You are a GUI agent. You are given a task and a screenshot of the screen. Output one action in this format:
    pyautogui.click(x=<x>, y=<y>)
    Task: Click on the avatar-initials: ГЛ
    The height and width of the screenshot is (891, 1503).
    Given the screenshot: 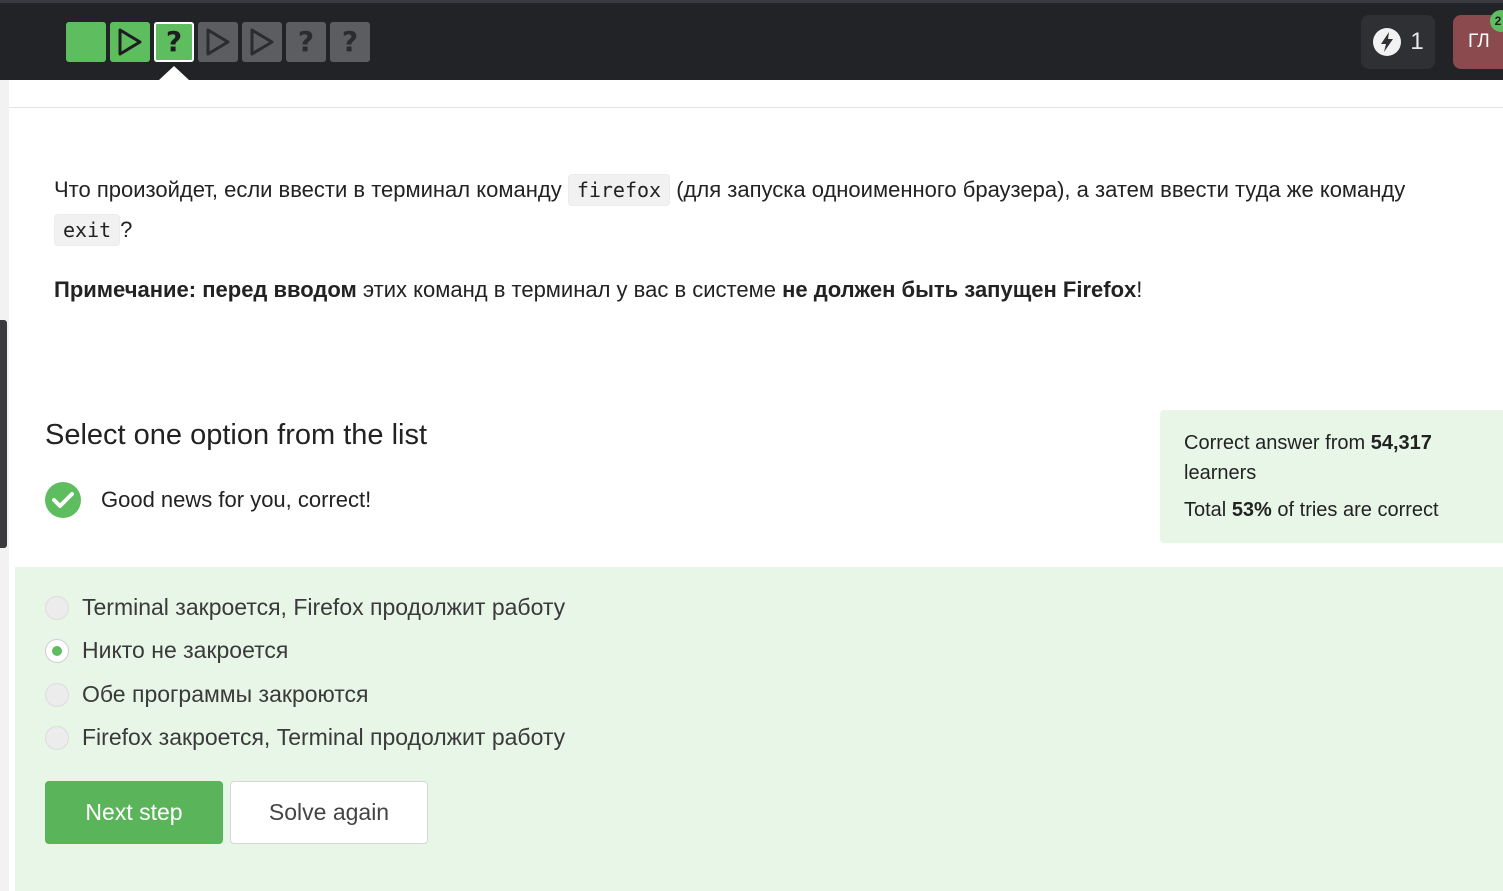 What is the action you would take?
    pyautogui.click(x=1479, y=41)
    